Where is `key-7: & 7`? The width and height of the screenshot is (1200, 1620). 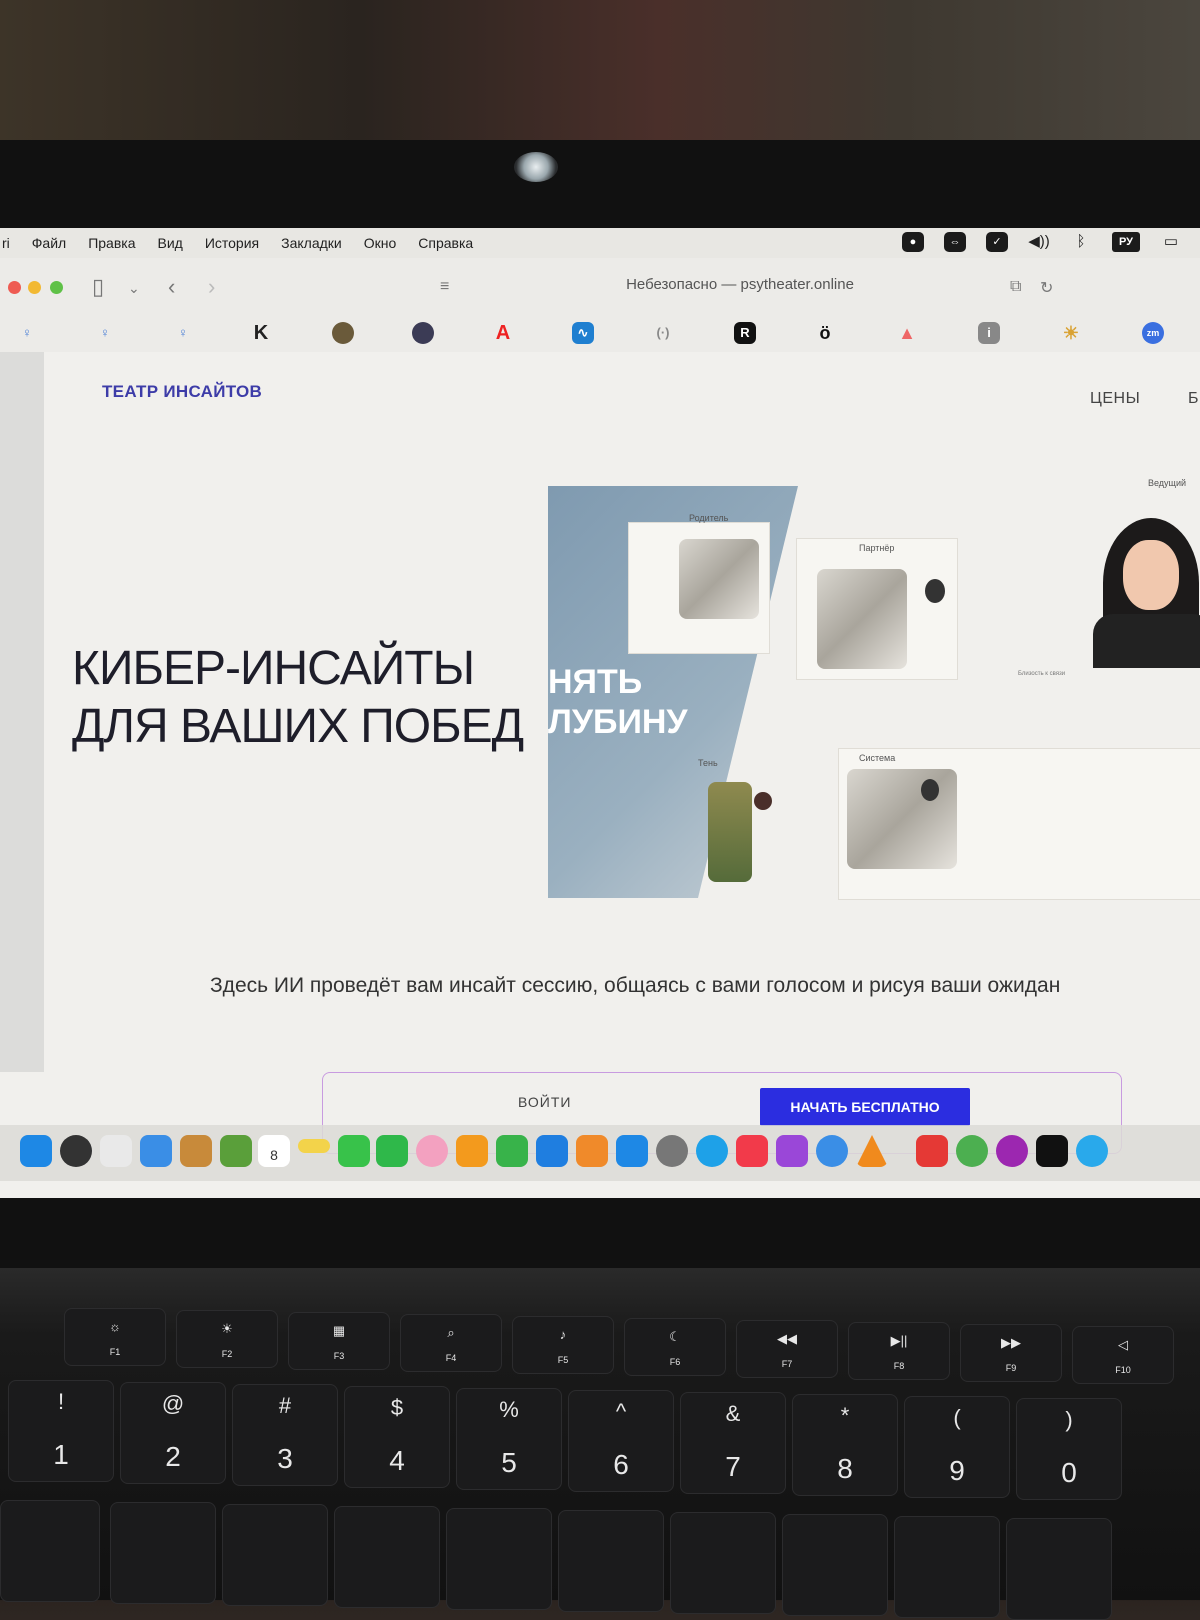 key-7: & 7 is located at coordinates (733, 1443).